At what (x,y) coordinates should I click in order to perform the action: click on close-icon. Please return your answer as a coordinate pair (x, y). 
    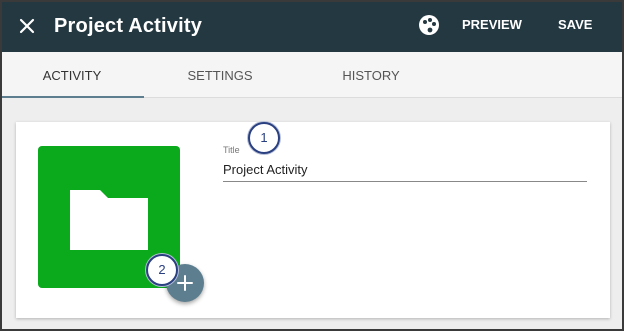
    Looking at the image, I should click on (27, 26).